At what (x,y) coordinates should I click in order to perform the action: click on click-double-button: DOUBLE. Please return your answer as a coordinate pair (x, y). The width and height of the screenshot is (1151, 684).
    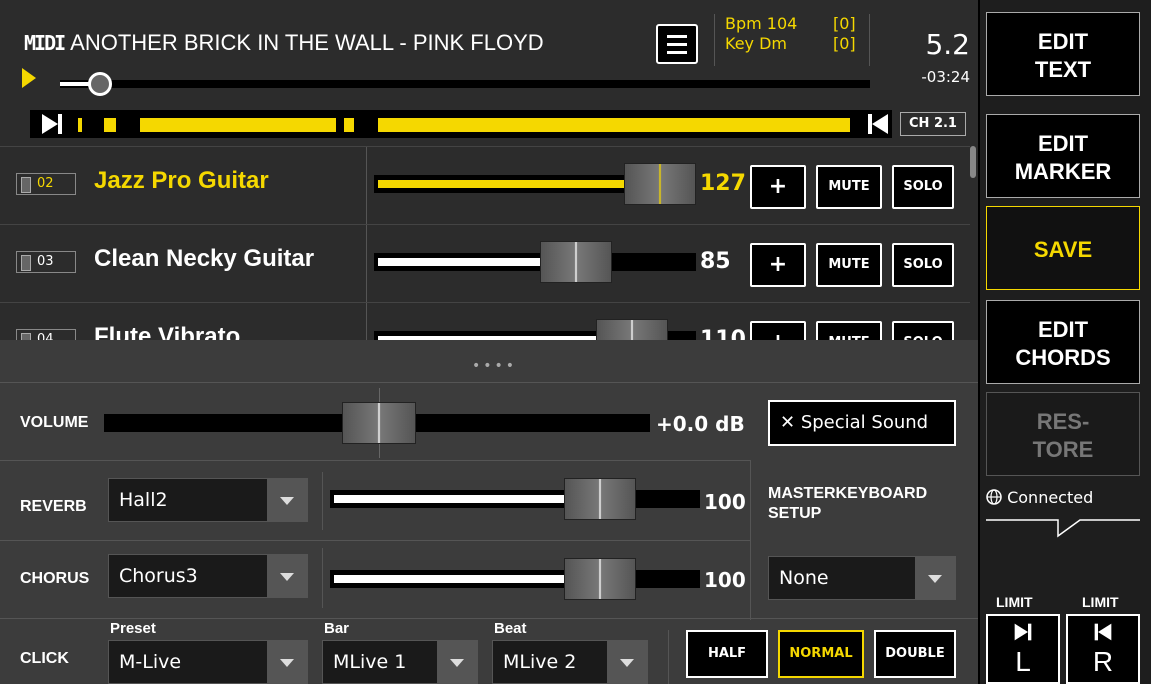
    Looking at the image, I should click on (915, 654).